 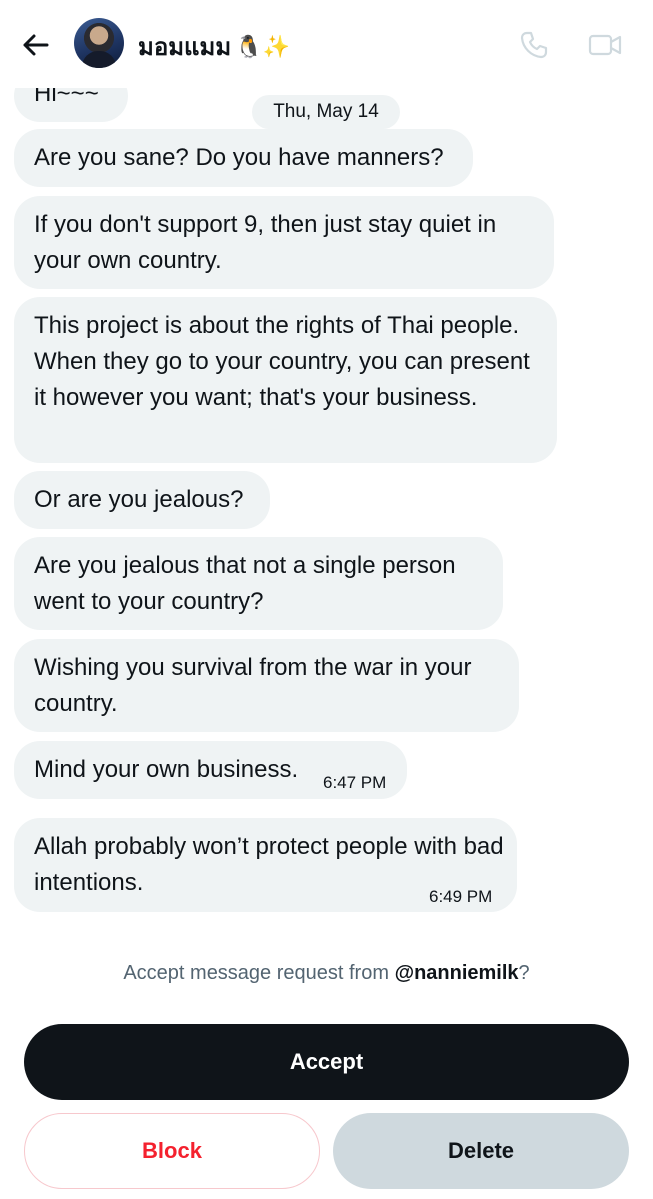 I want to click on request-prefix: Accept message request from, so click(x=259, y=973).